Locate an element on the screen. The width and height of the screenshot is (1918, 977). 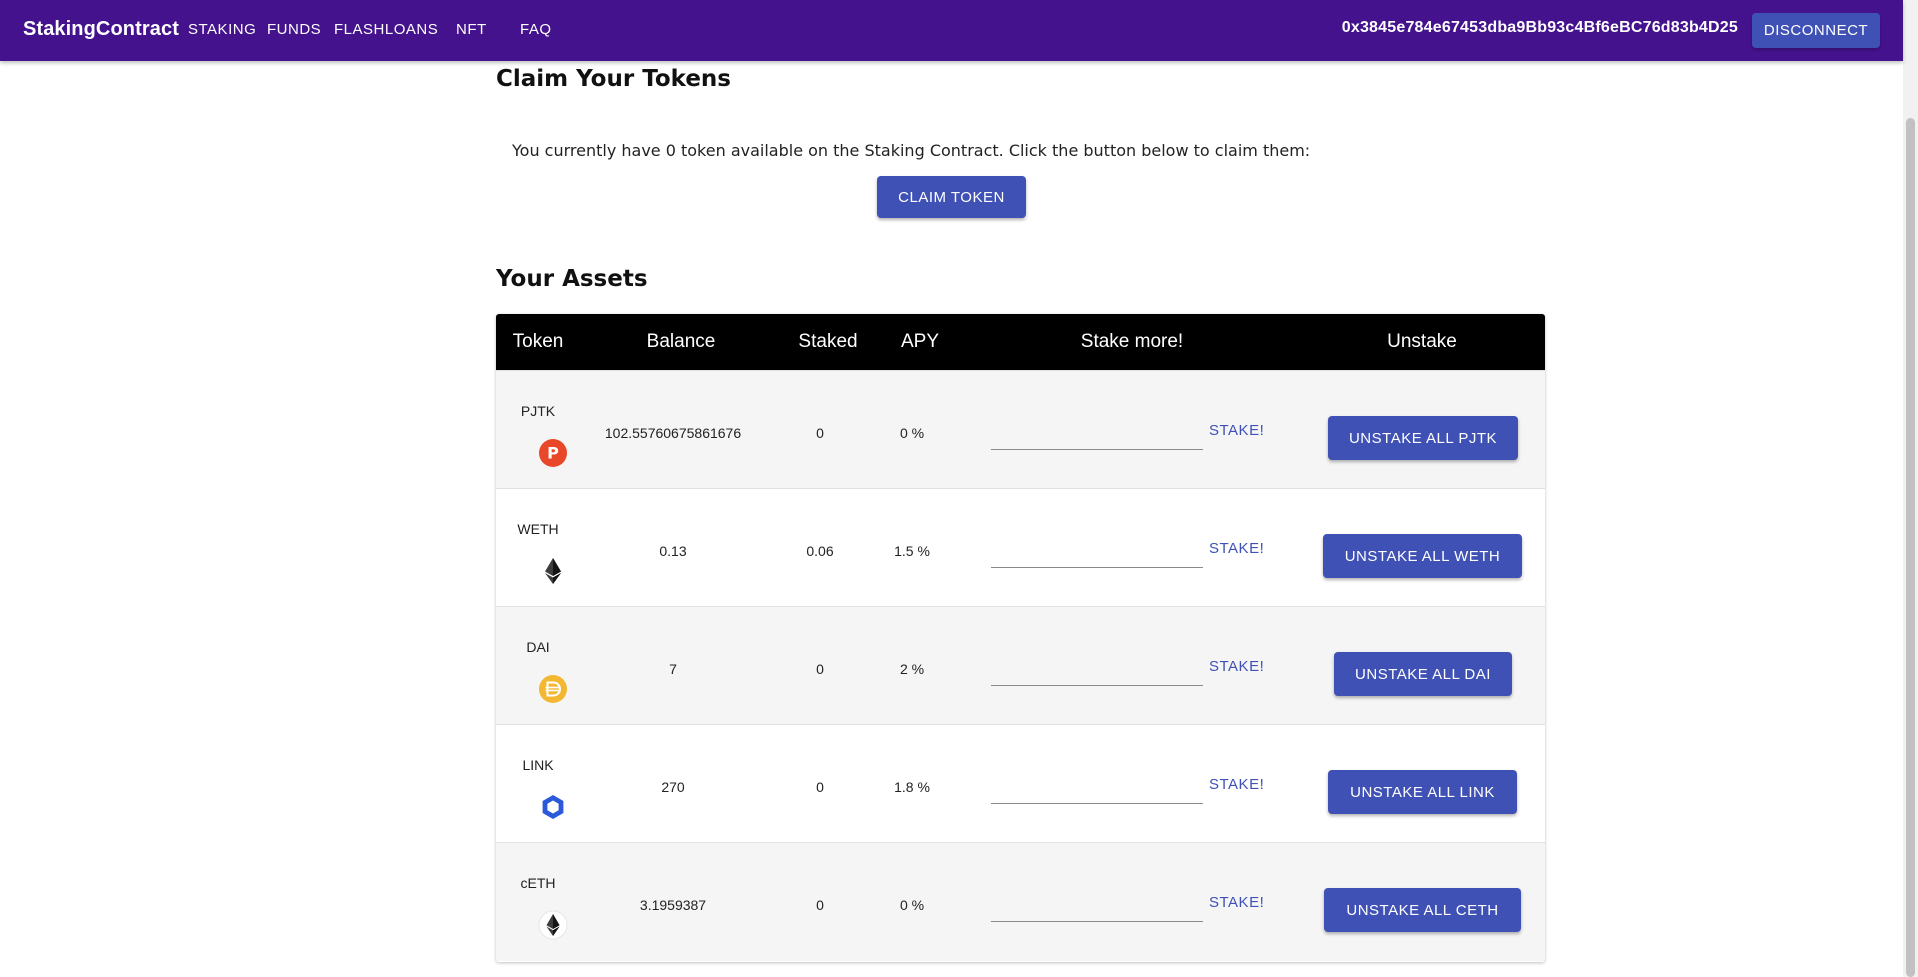
nav-nft: NFT is located at coordinates (471, 29).